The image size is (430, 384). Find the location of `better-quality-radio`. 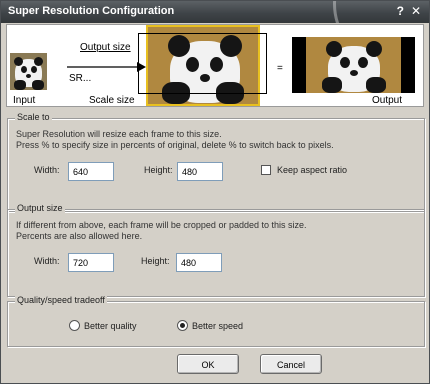

better-quality-radio is located at coordinates (74, 325).